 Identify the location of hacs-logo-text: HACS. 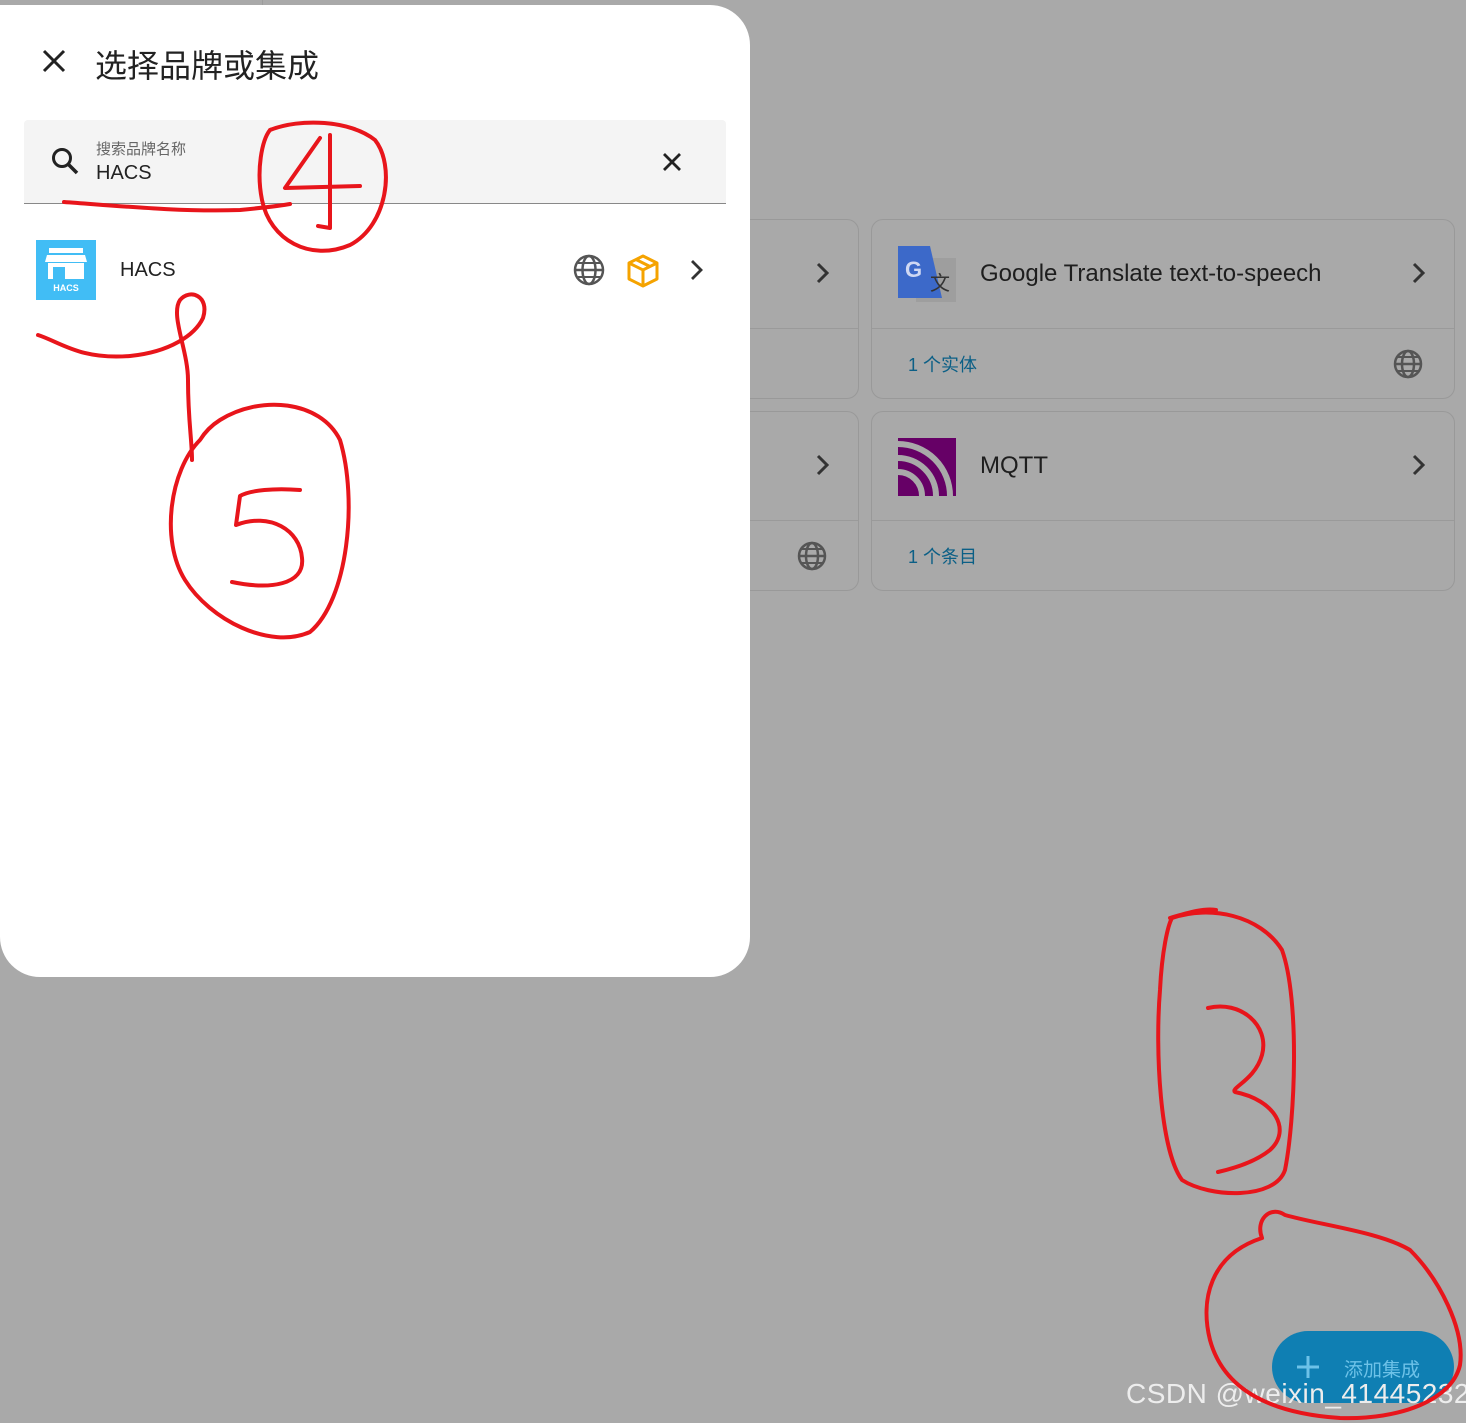
(66, 288).